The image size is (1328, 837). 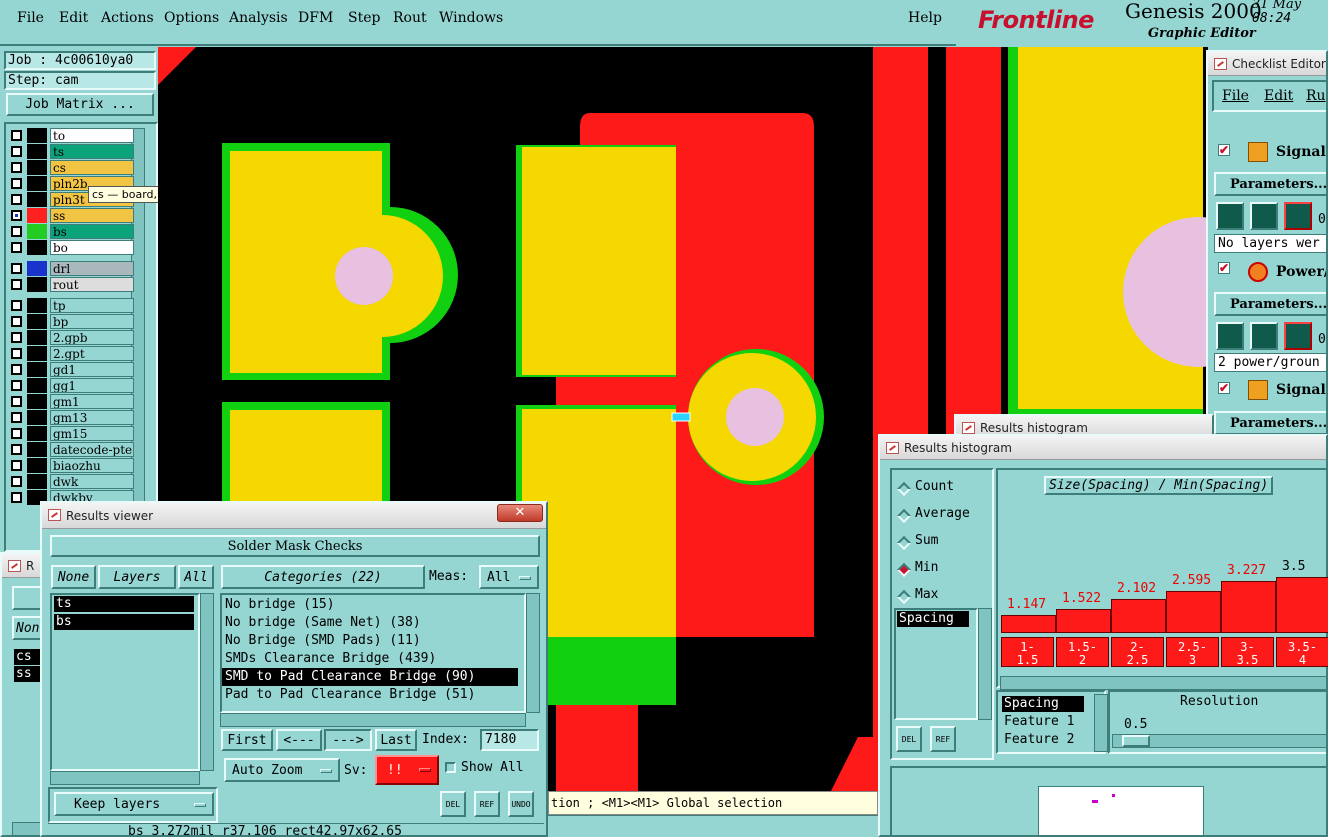 I want to click on layer-name: tp, so click(x=92, y=305).